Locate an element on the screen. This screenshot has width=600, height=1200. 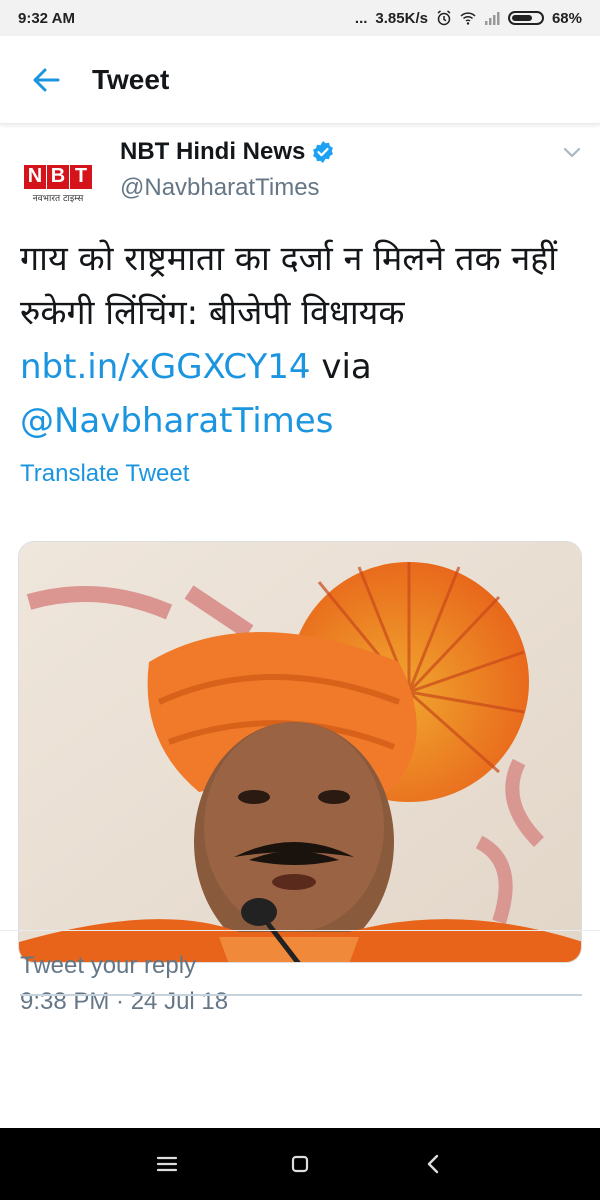
tweet-via: via is located at coordinates (341, 367).